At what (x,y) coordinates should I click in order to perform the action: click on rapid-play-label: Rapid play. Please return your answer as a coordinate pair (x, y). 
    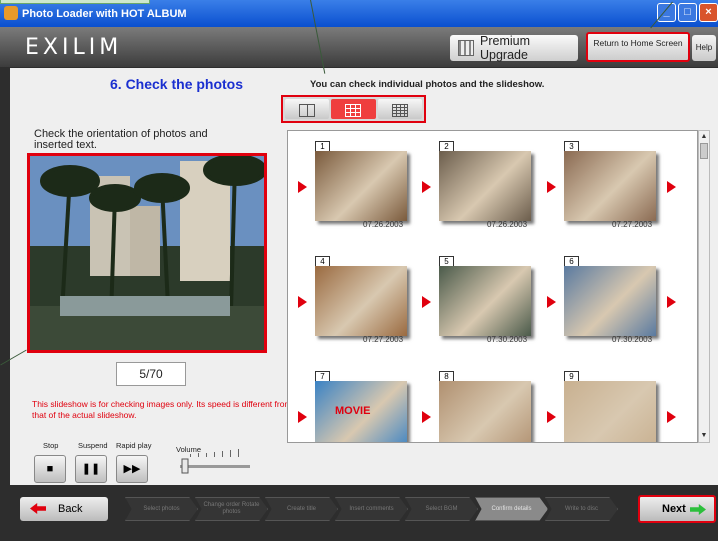
    Looking at the image, I should click on (134, 445).